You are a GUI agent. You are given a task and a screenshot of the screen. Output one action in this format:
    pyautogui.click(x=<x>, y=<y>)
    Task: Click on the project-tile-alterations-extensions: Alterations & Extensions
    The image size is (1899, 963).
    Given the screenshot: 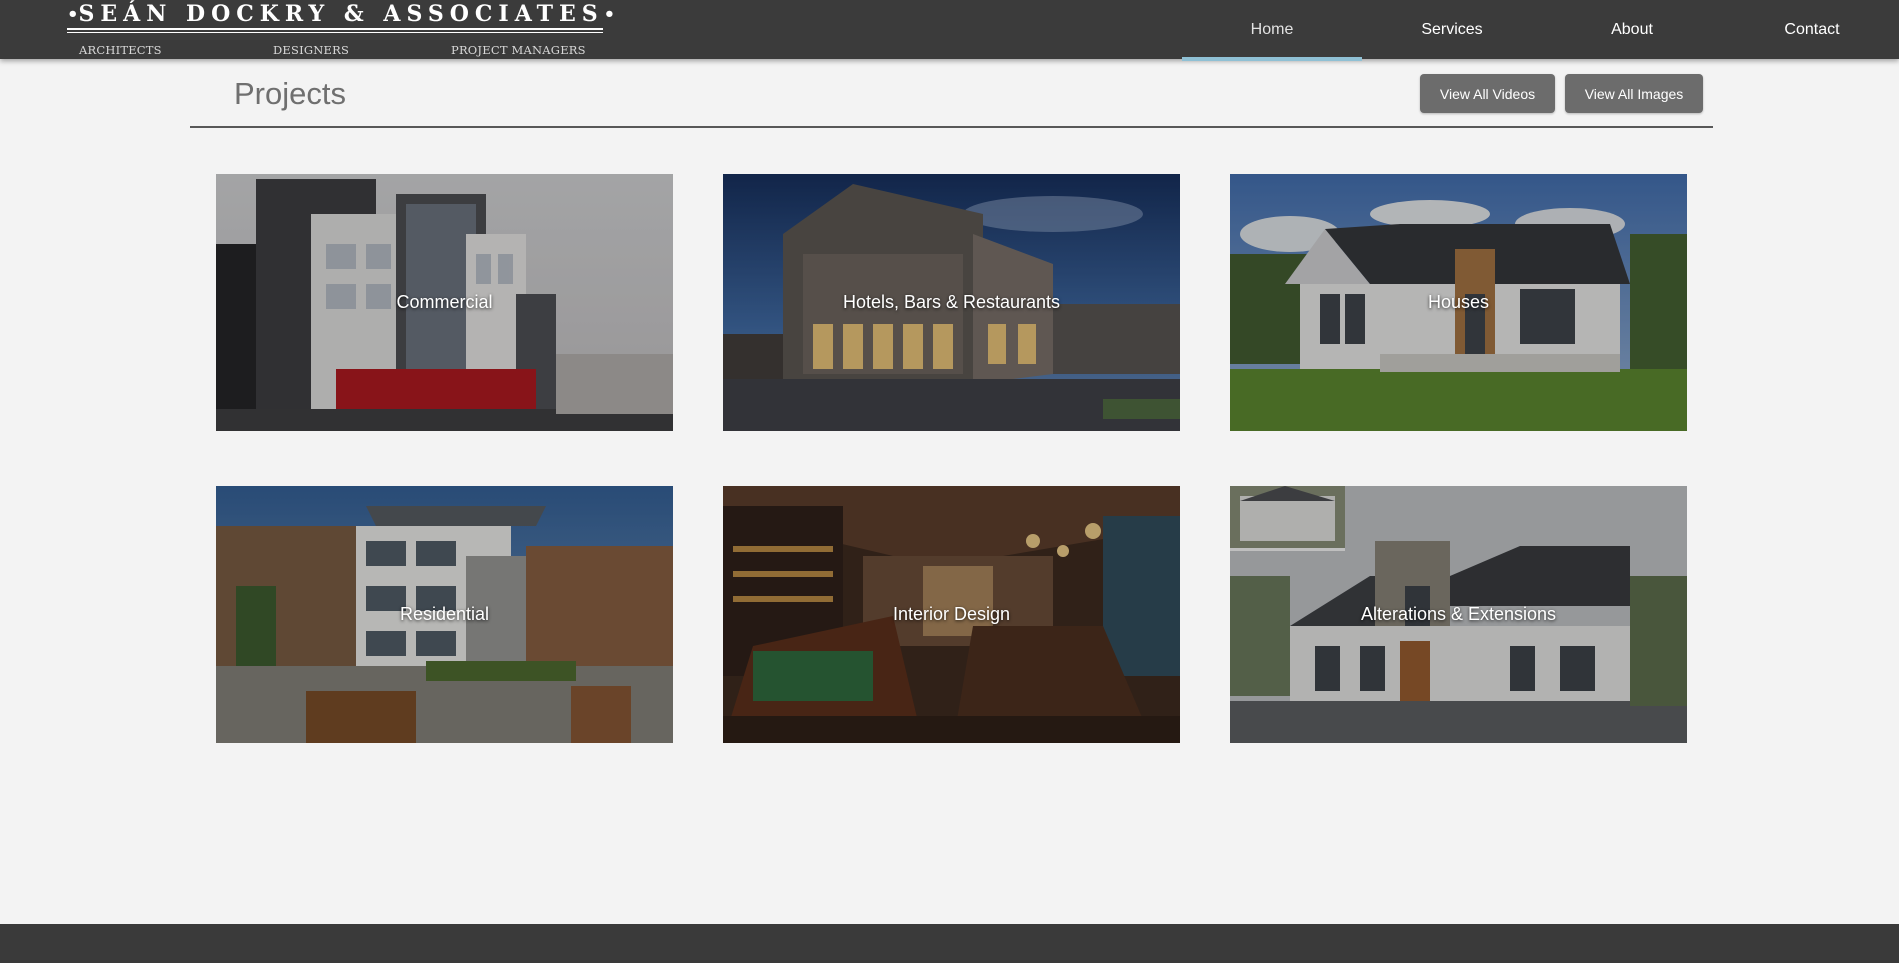 What is the action you would take?
    pyautogui.click(x=1458, y=614)
    